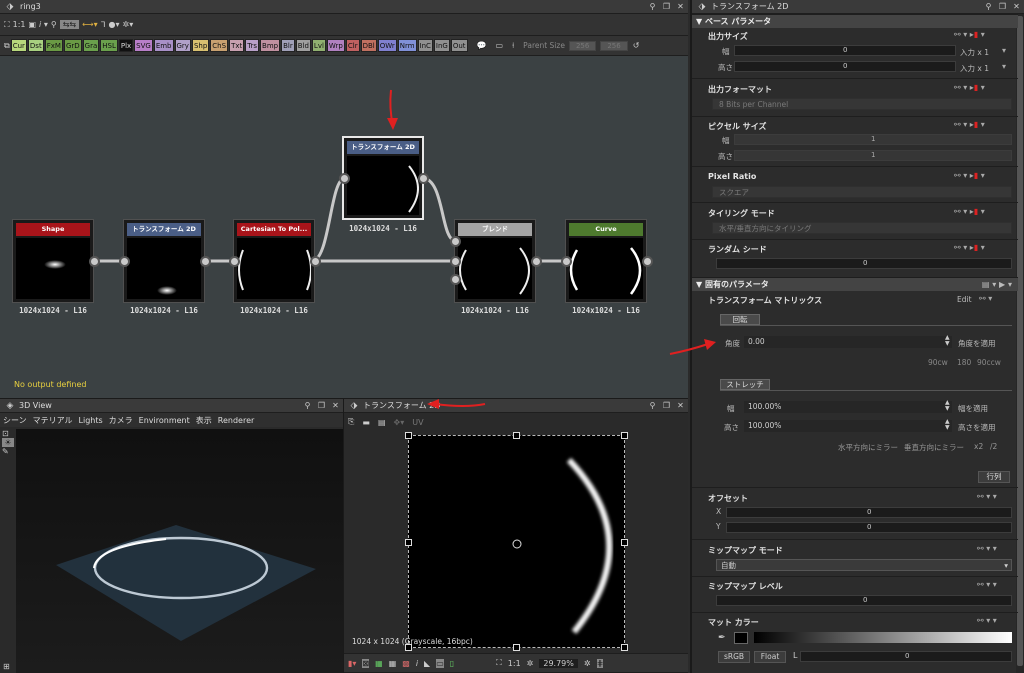 The width and height of the screenshot is (1024, 673). I want to click on scale-x2-button: x2, so click(978, 446).